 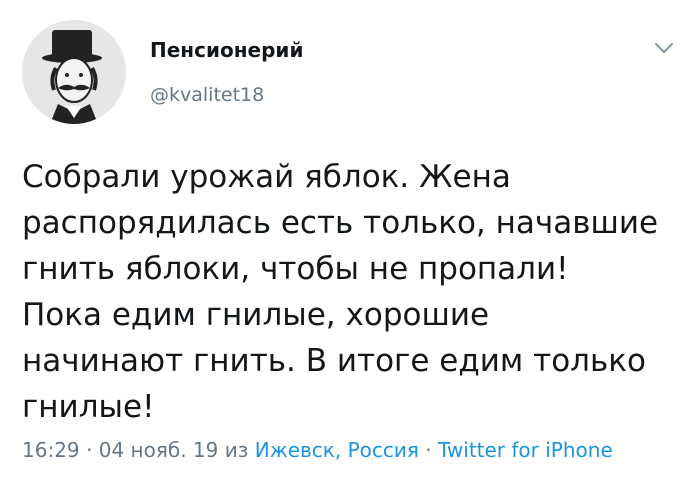 I want to click on tweet-line: начинают гнить. В итоге едим только, so click(x=334, y=361).